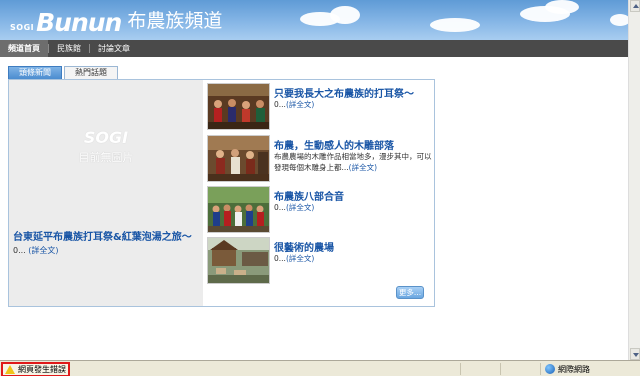 The image size is (640, 376). Describe the element at coordinates (106, 137) in the screenshot. I see `placeholder-logo: SOGI` at that location.